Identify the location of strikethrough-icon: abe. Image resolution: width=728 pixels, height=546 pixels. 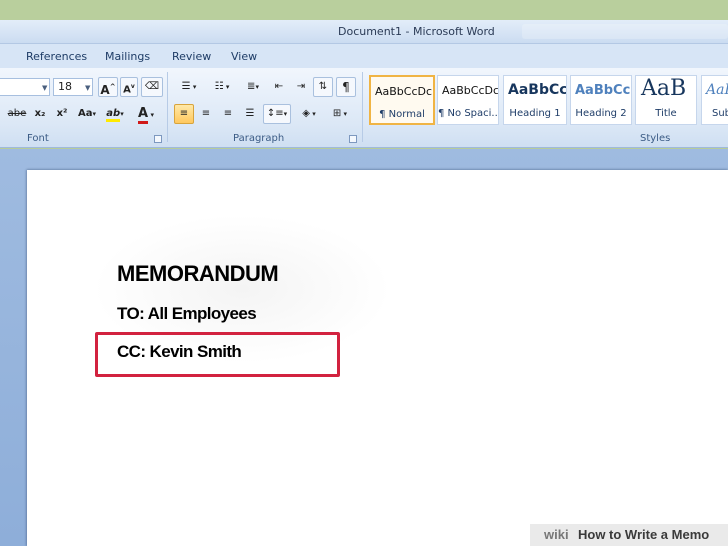
(17, 113).